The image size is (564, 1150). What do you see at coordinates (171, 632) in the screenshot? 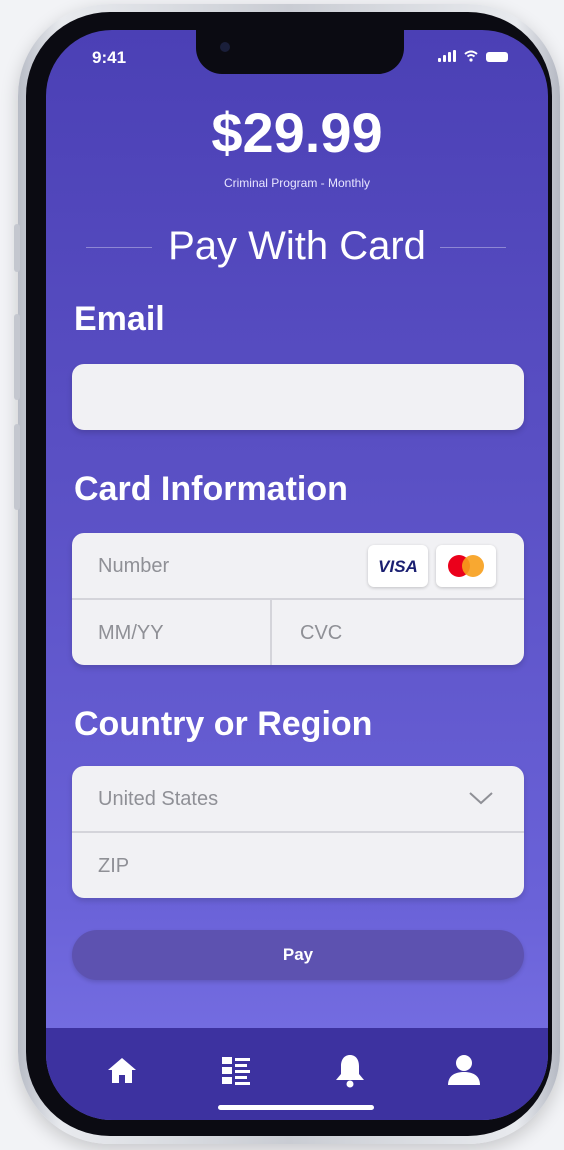
I see `expiry-field: MM/YY` at bounding box center [171, 632].